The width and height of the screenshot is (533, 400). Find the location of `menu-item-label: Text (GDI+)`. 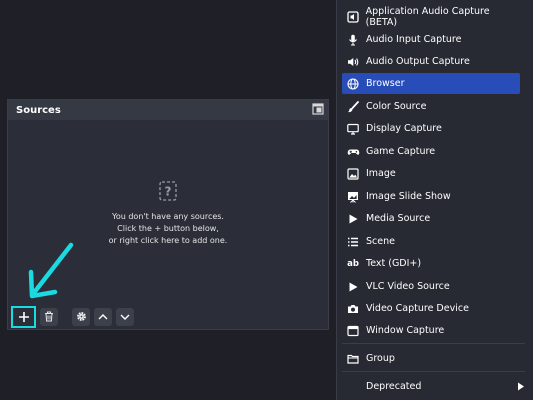

menu-item-label: Text (GDI+) is located at coordinates (394, 263).